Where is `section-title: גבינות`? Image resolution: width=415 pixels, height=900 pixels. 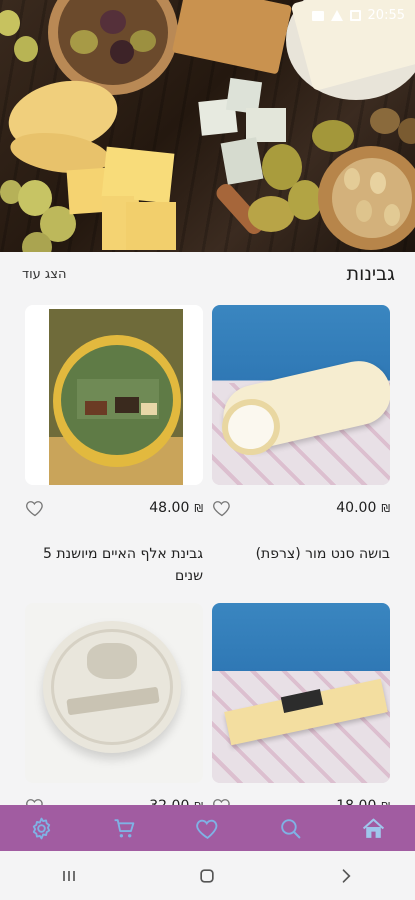
section-title: גבינות is located at coordinates (370, 274).